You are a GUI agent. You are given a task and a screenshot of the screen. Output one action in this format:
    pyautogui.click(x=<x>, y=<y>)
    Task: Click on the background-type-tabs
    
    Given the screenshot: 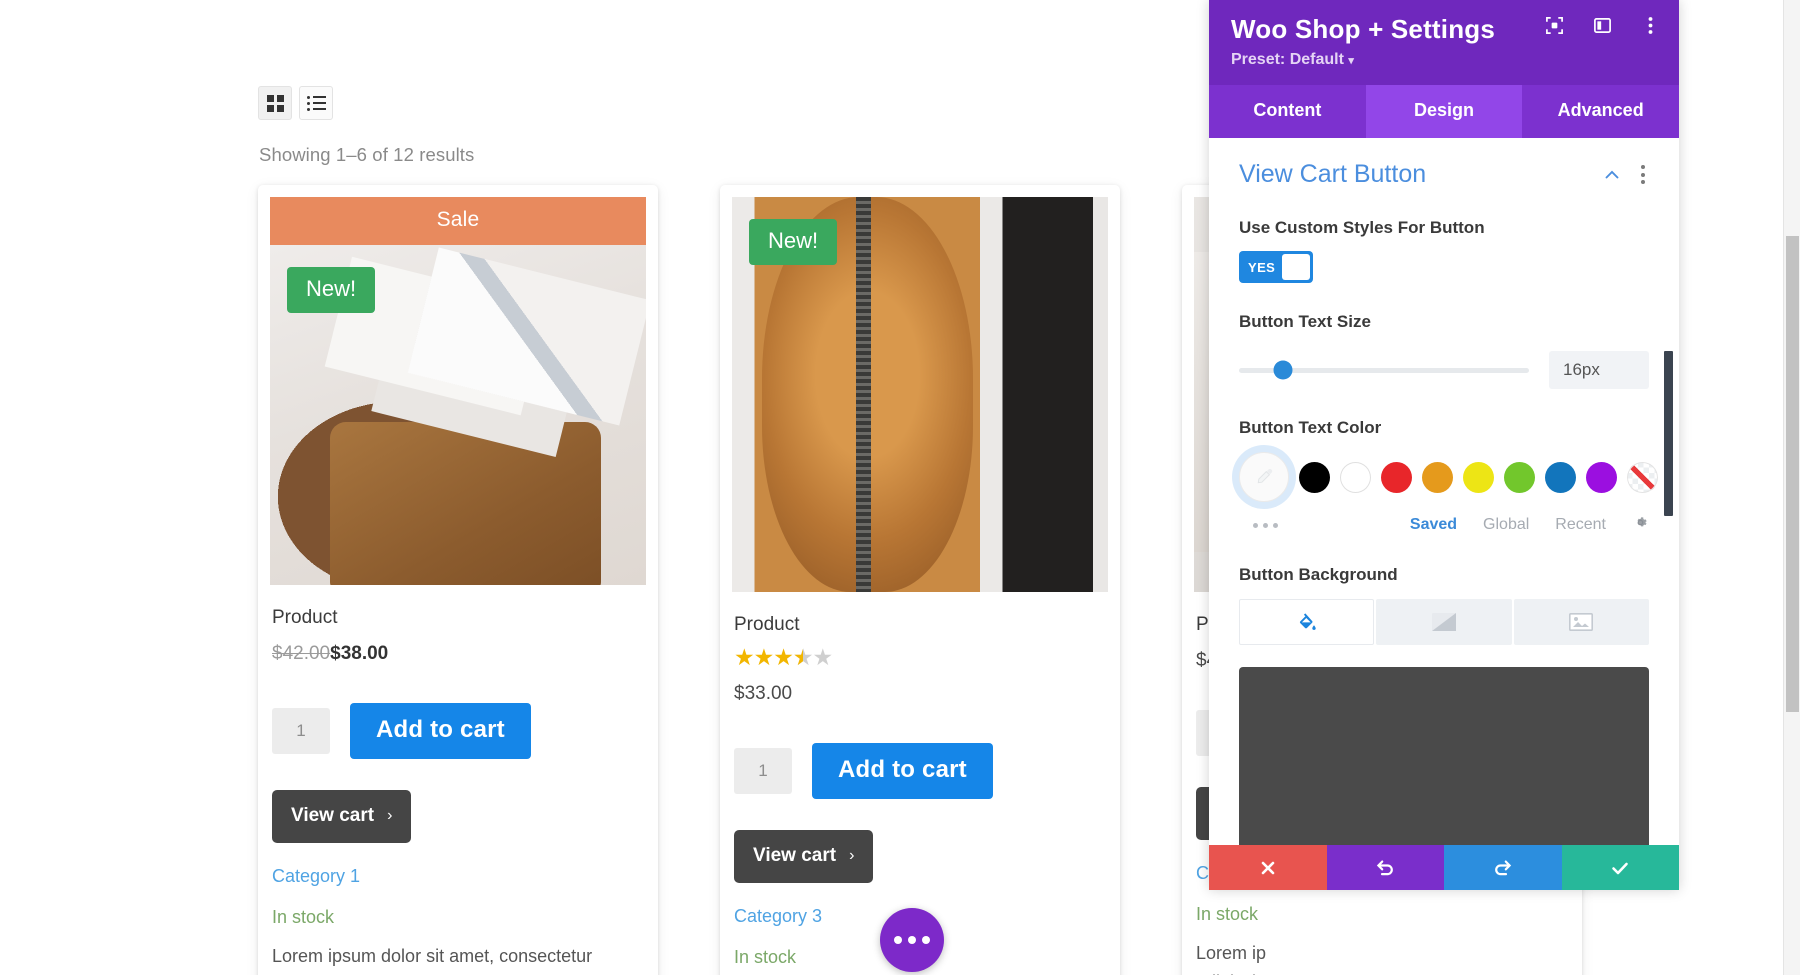 What is the action you would take?
    pyautogui.click(x=1444, y=622)
    